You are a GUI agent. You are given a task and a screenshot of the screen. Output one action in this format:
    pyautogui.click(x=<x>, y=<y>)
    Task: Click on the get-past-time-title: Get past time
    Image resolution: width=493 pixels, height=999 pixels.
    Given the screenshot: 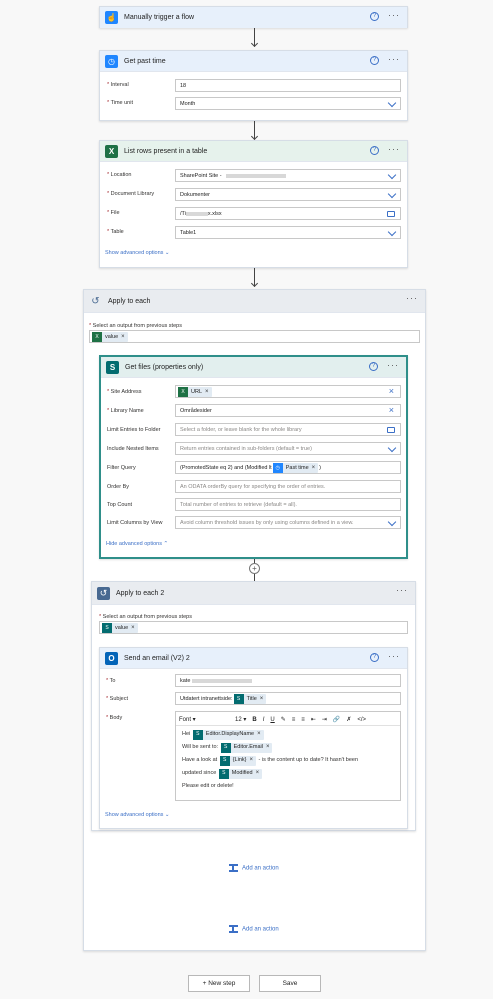 What is the action you would take?
    pyautogui.click(x=145, y=61)
    